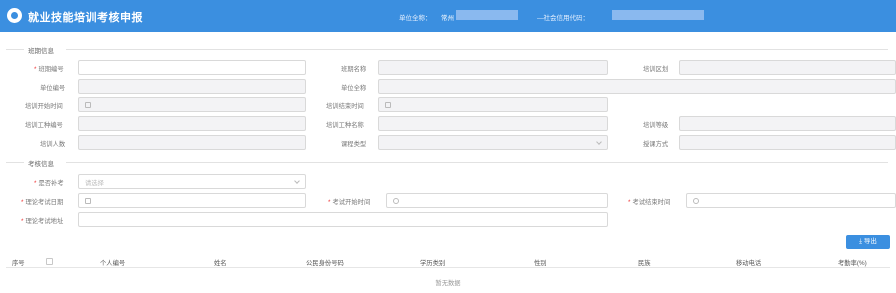  I want to click on export-button: ⤓ 导出, so click(868, 242).